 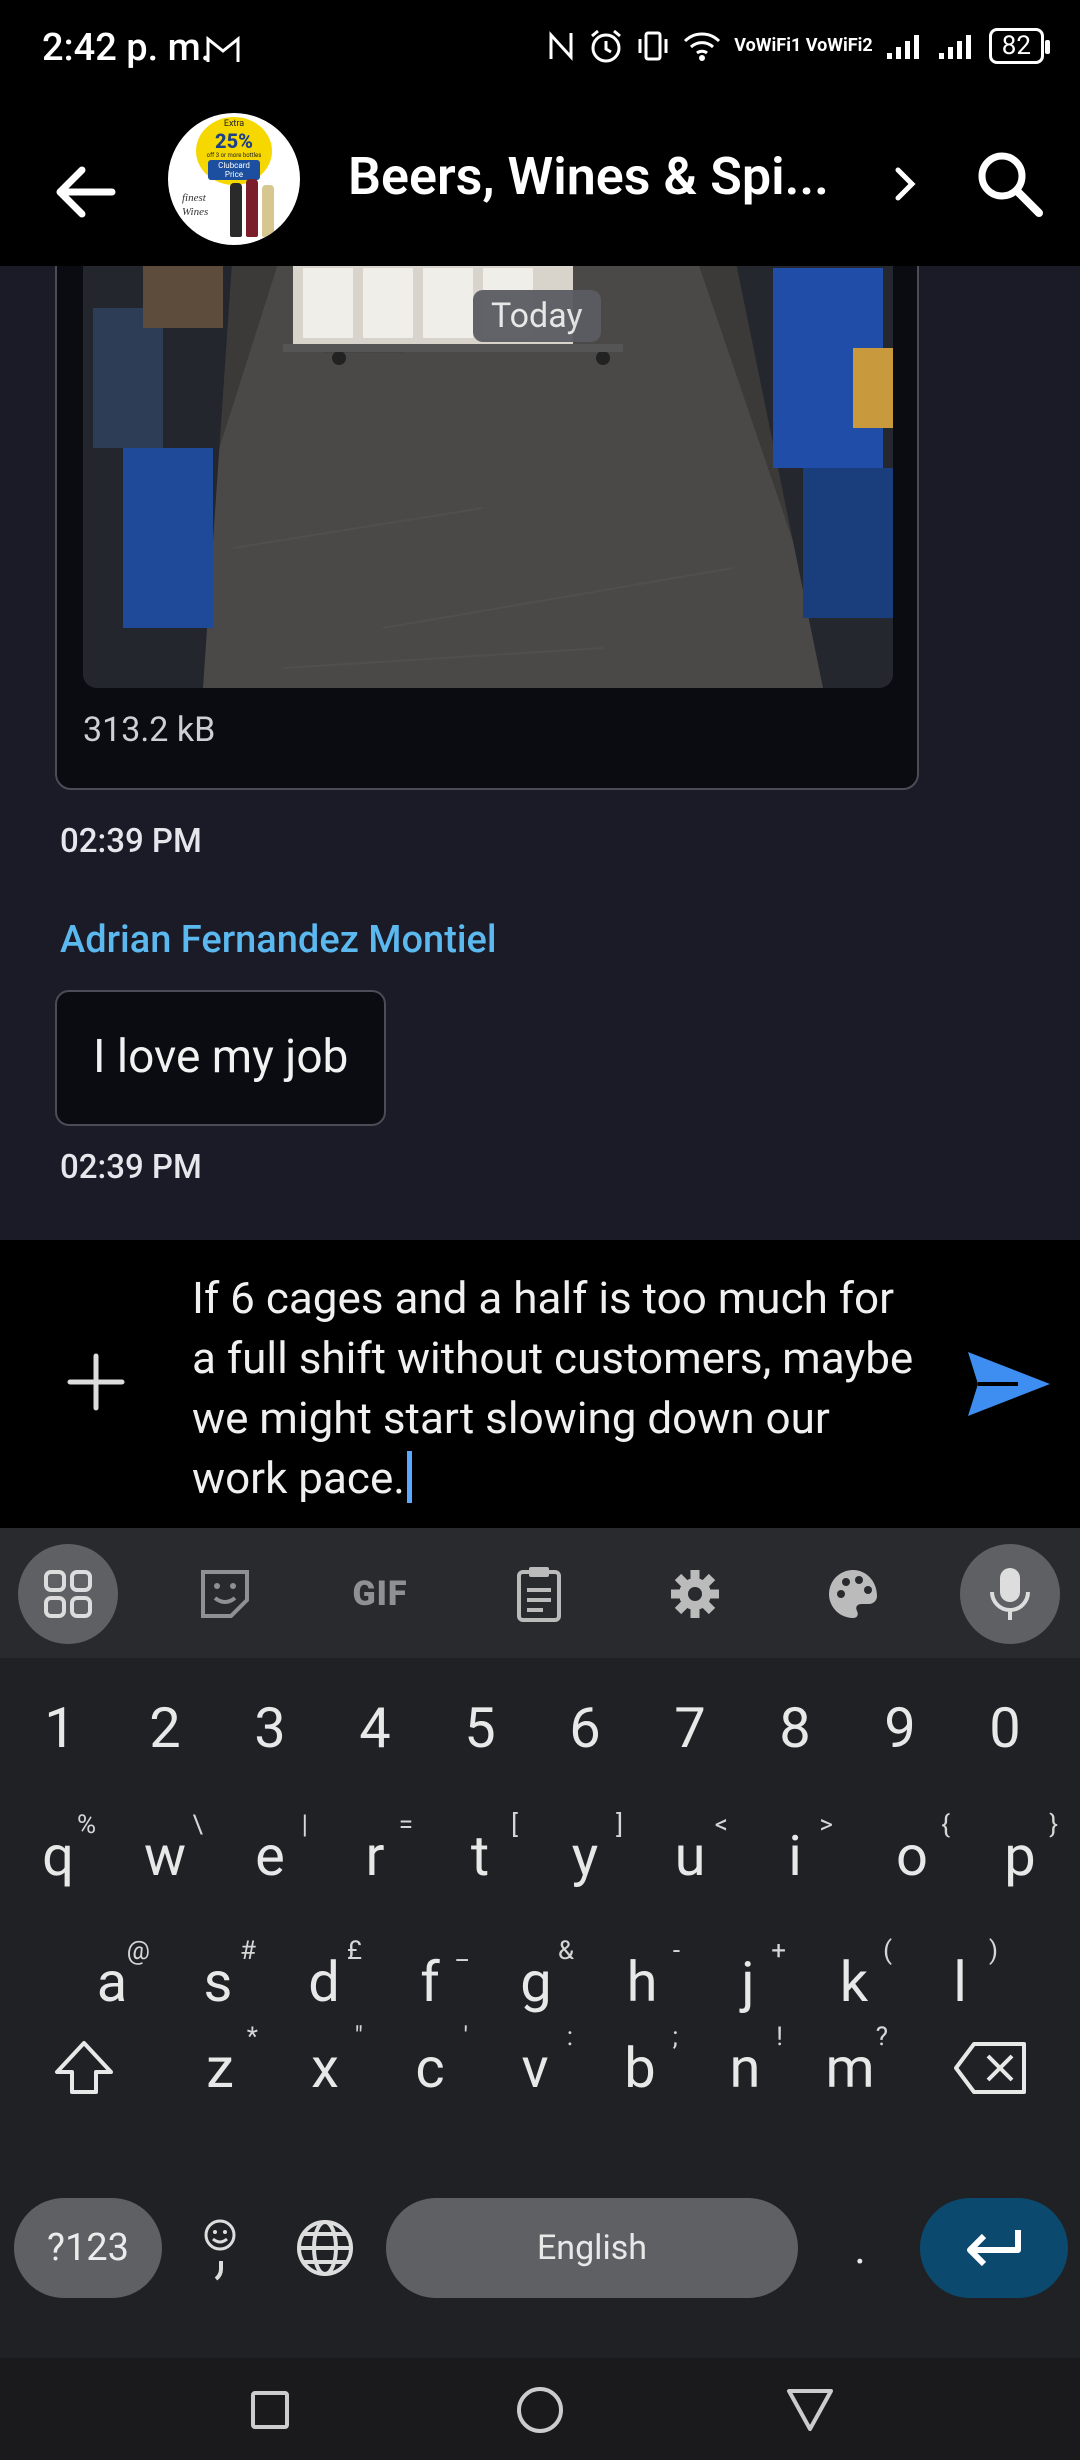 I want to click on number-key-7: 7, so click(x=690, y=1728).